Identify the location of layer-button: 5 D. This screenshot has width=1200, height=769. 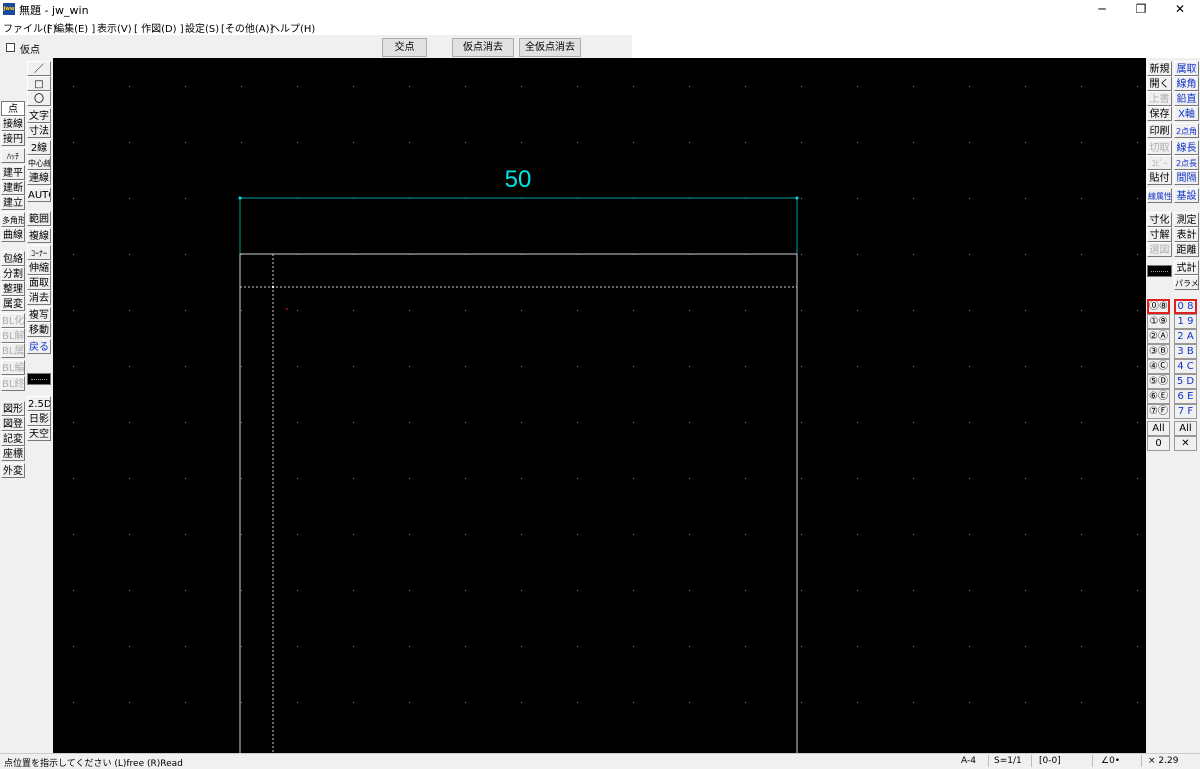
(1185, 381).